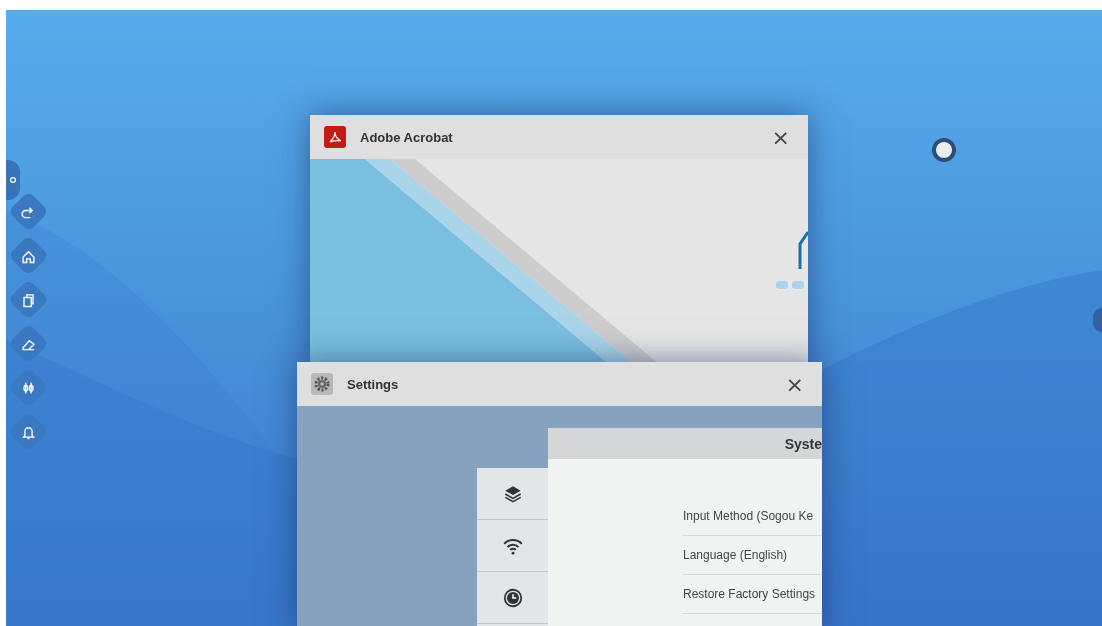 This screenshot has width=1102, height=626. What do you see at coordinates (373, 384) in the screenshot?
I see `window-title: Settings` at bounding box center [373, 384].